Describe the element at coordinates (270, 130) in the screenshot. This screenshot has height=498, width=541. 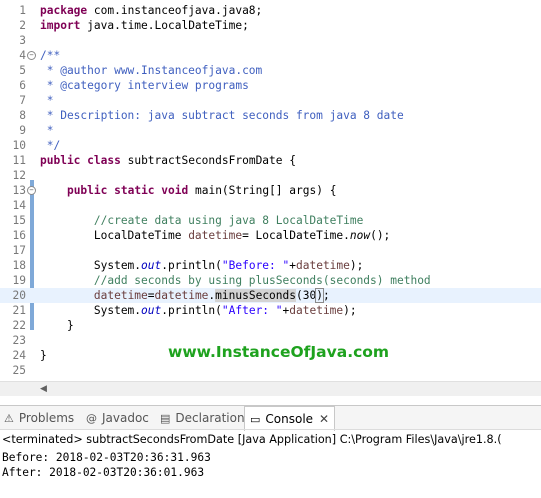
I see `code-line: 9 *` at that location.